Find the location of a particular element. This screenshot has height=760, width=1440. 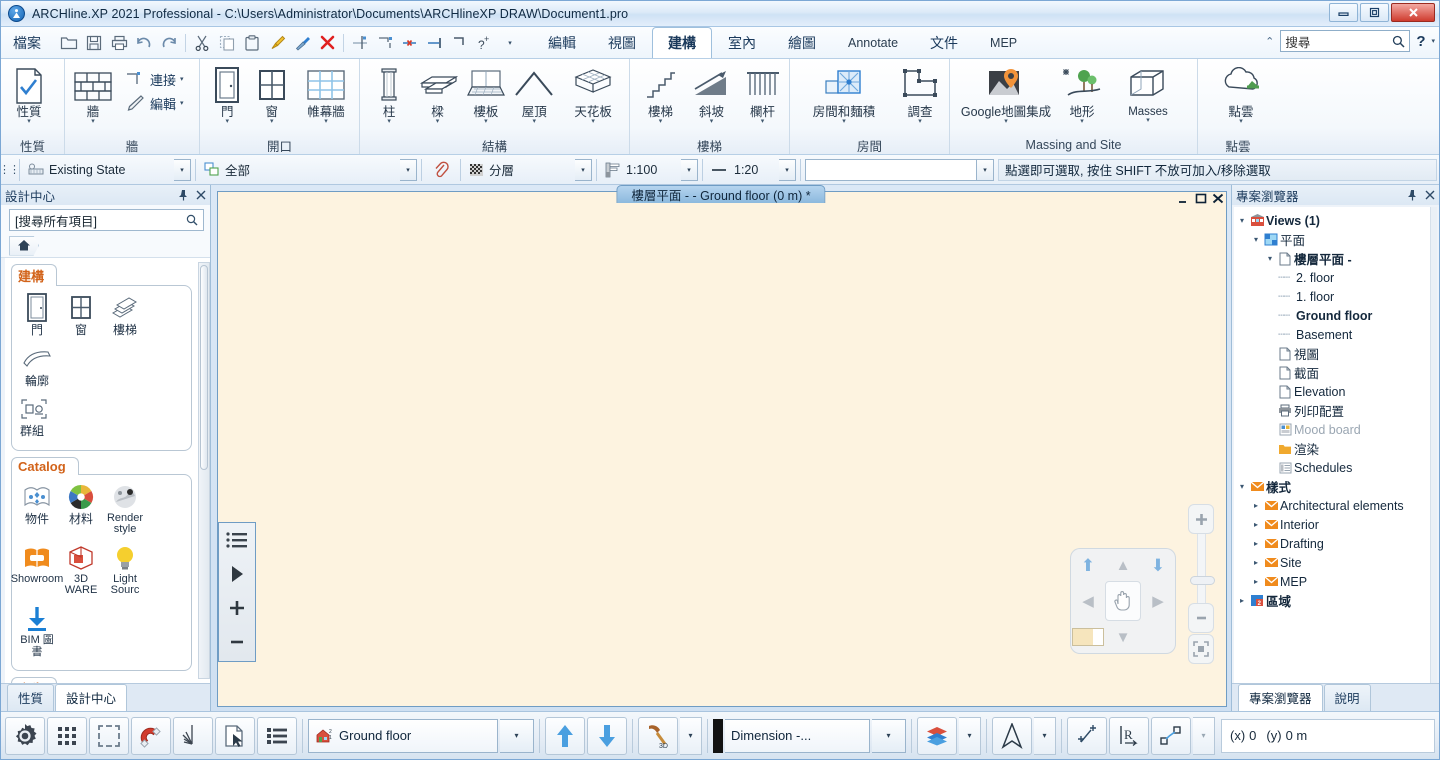

left-tab-design-center: 設計中心 is located at coordinates (91, 697).